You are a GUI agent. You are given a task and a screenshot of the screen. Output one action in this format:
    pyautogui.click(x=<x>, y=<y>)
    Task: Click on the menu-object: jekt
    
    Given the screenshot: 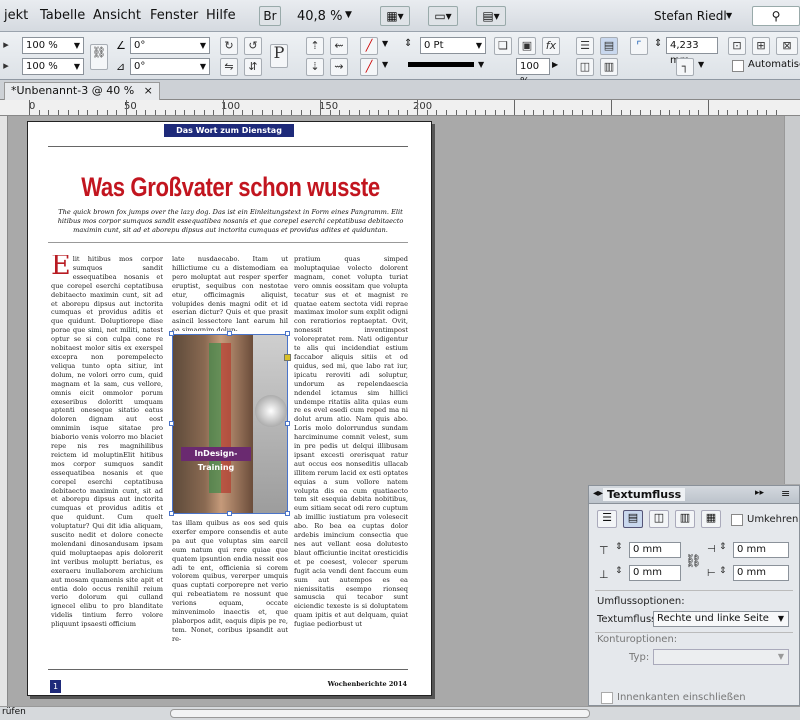 What is the action you would take?
    pyautogui.click(x=16, y=15)
    